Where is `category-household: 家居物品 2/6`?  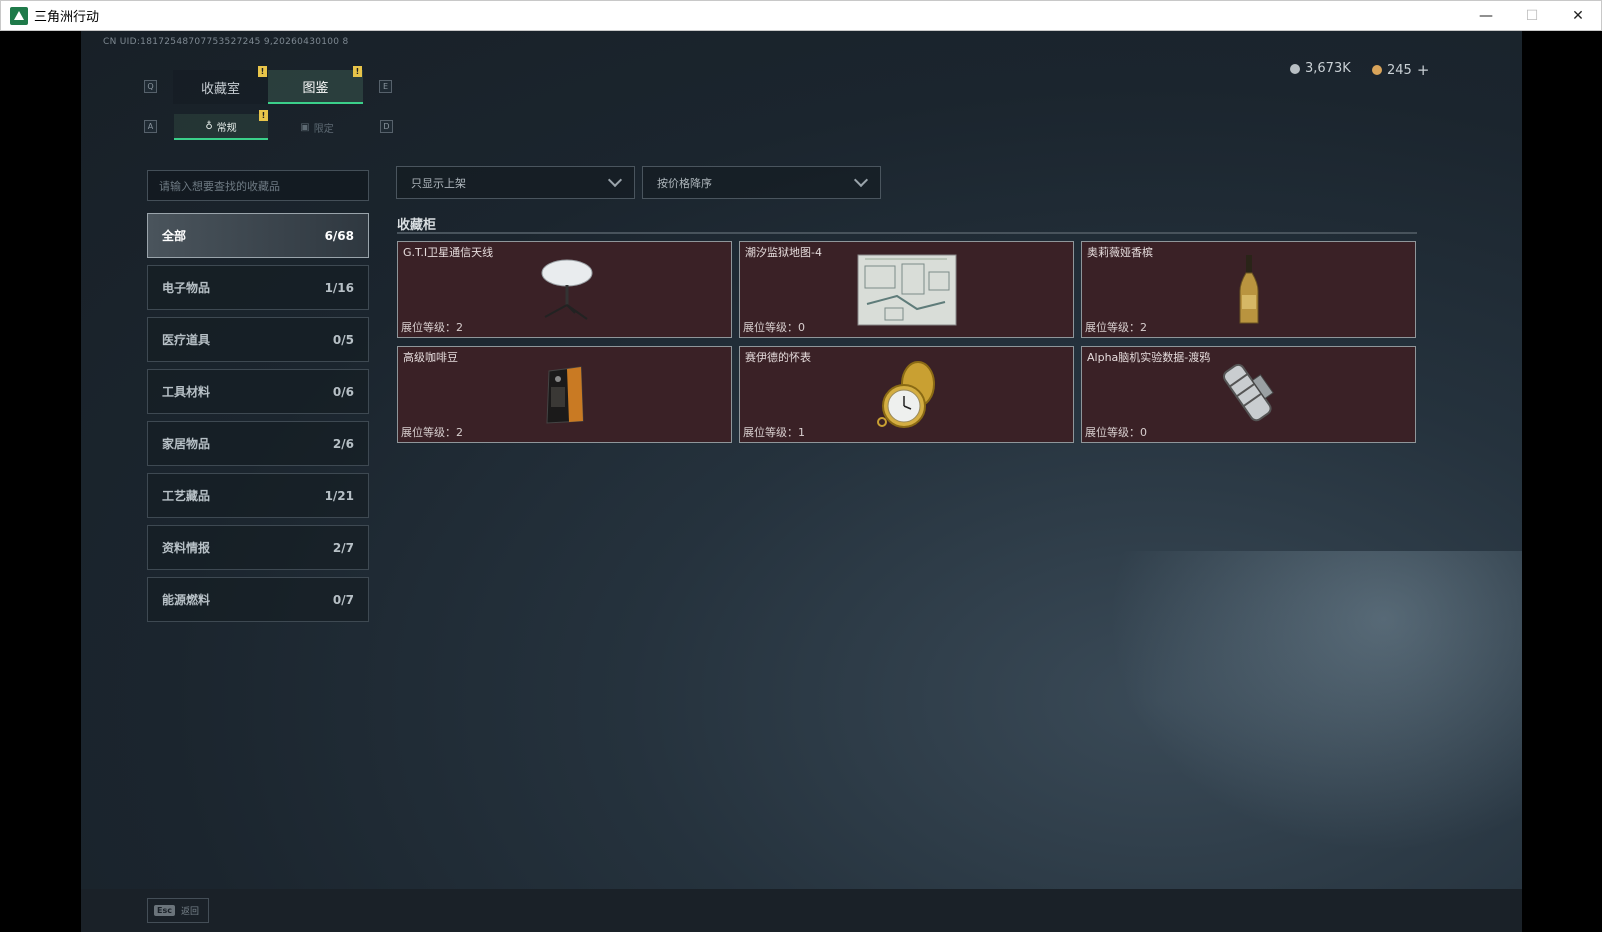 category-household: 家居物品 2/6 is located at coordinates (258, 443).